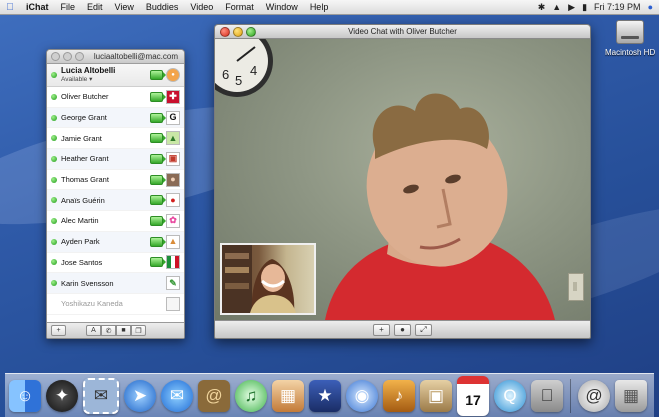 The image size is (659, 417). What do you see at coordinates (617, 7) in the screenshot?
I see `clock-text: Fri 7:19 PM` at bounding box center [617, 7].